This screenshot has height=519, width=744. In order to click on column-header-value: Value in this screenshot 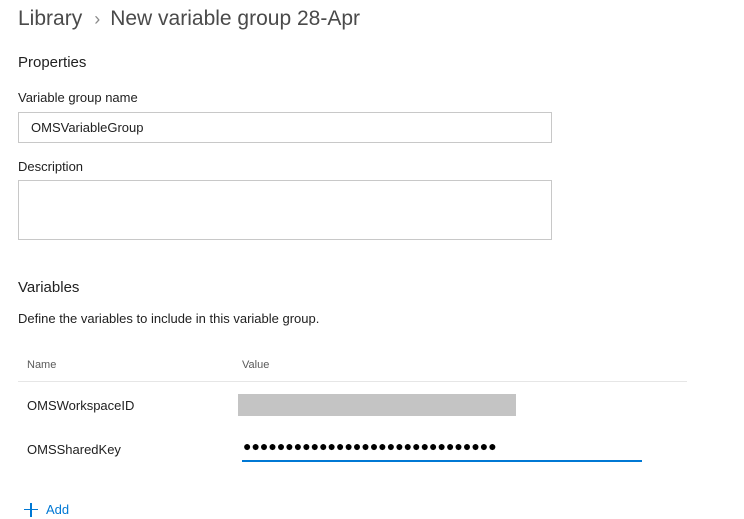, I will do `click(256, 365)`.